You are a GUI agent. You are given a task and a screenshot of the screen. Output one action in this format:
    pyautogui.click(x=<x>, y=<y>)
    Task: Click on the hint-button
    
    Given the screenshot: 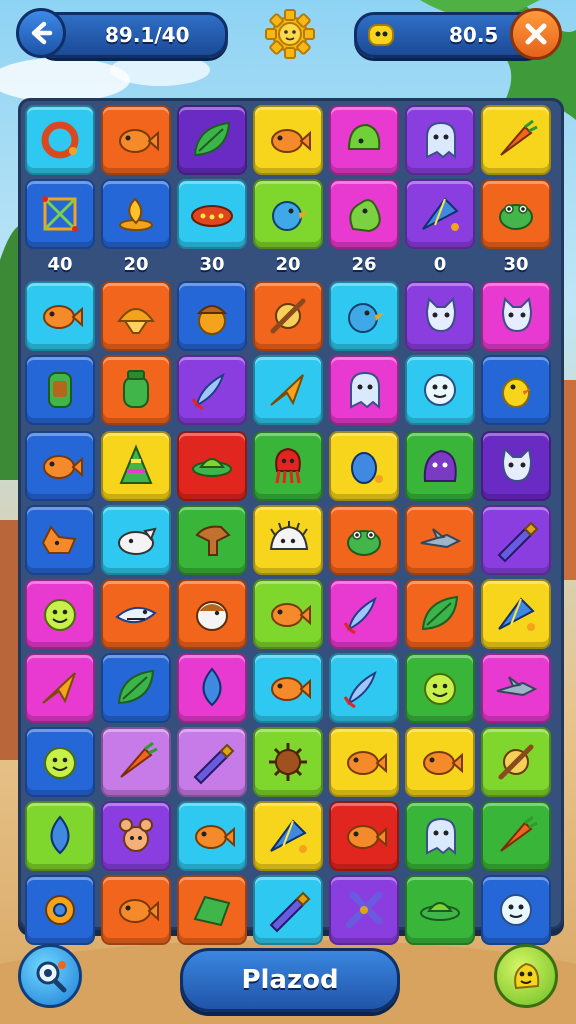 What is the action you would take?
    pyautogui.click(x=50, y=976)
    